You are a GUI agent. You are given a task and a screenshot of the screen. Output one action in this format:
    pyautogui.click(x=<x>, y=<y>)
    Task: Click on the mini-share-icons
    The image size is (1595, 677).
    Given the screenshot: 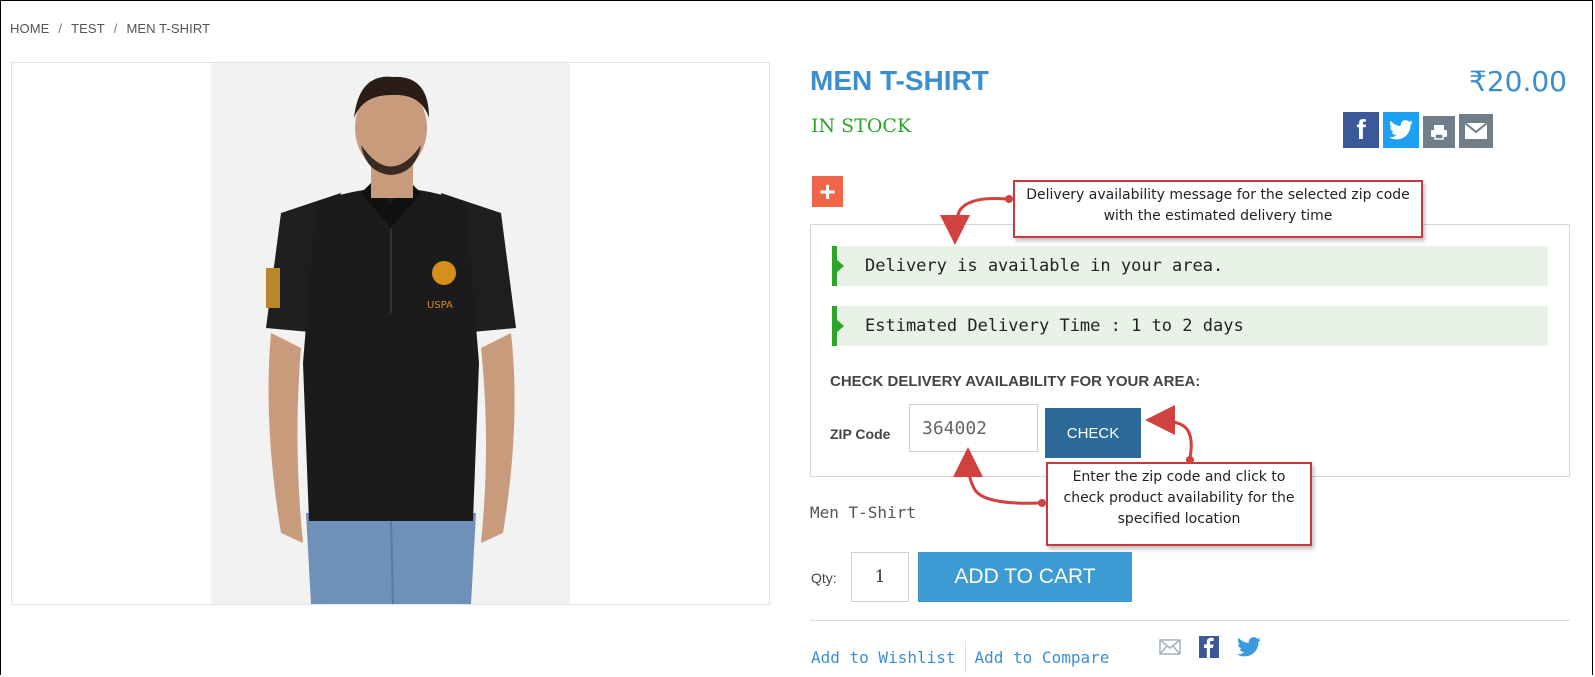 What is the action you would take?
    pyautogui.click(x=1210, y=647)
    